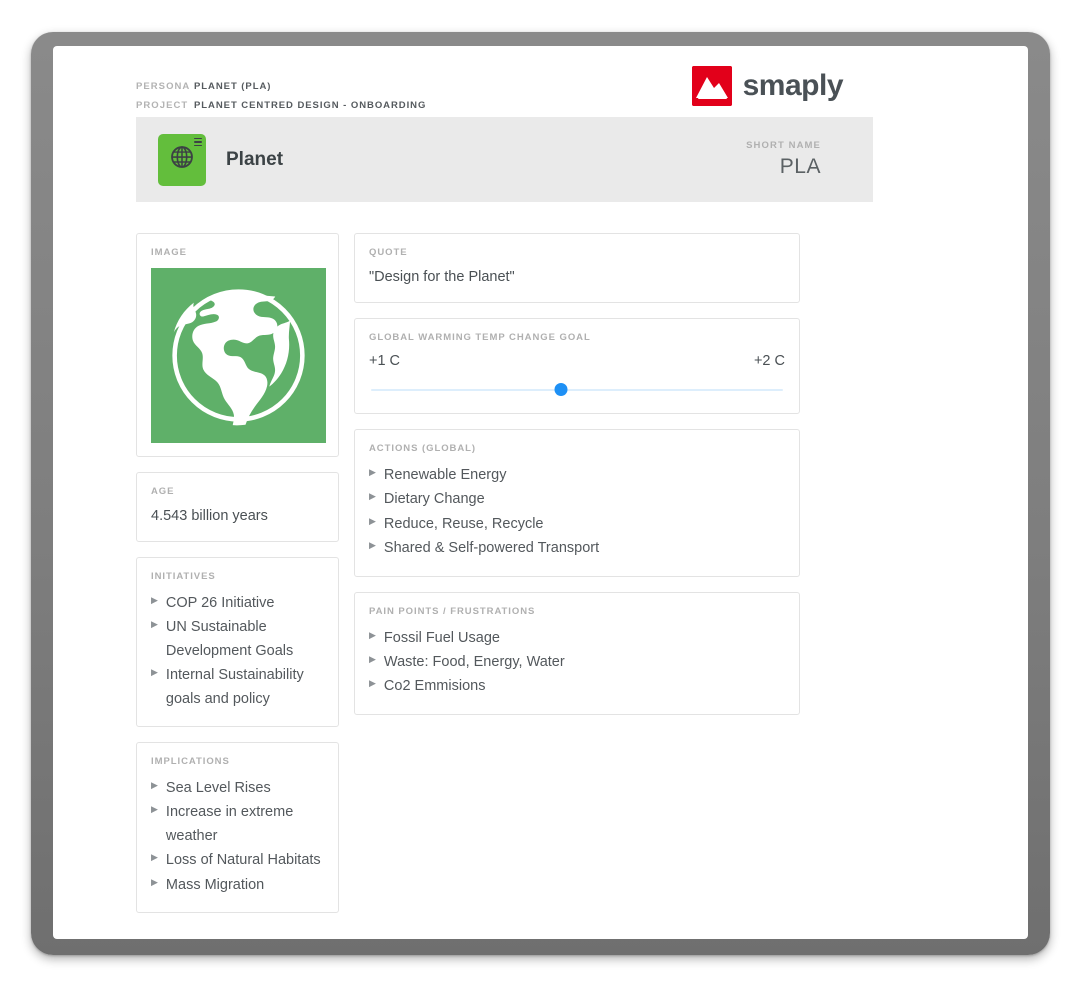 The width and height of the screenshot is (1080, 995). Describe the element at coordinates (577, 524) in the screenshot. I see `list-item: ▶ Reduce, Reuse, Recycle` at that location.